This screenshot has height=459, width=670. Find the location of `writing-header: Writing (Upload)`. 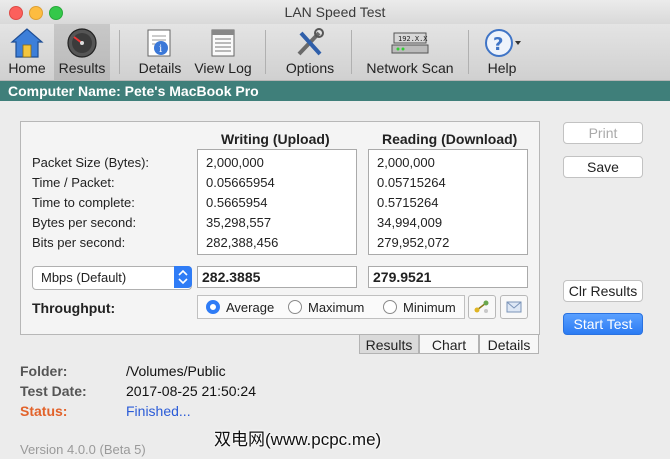

writing-header: Writing (Upload) is located at coordinates (275, 139).